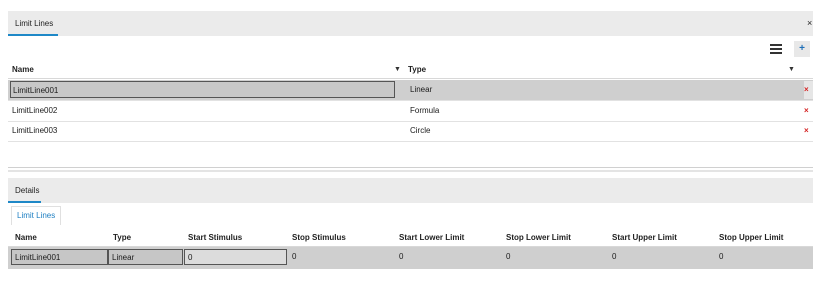 The height and width of the screenshot is (295, 813). Describe the element at coordinates (802, 49) in the screenshot. I see `add-limit-line-button: +` at that location.